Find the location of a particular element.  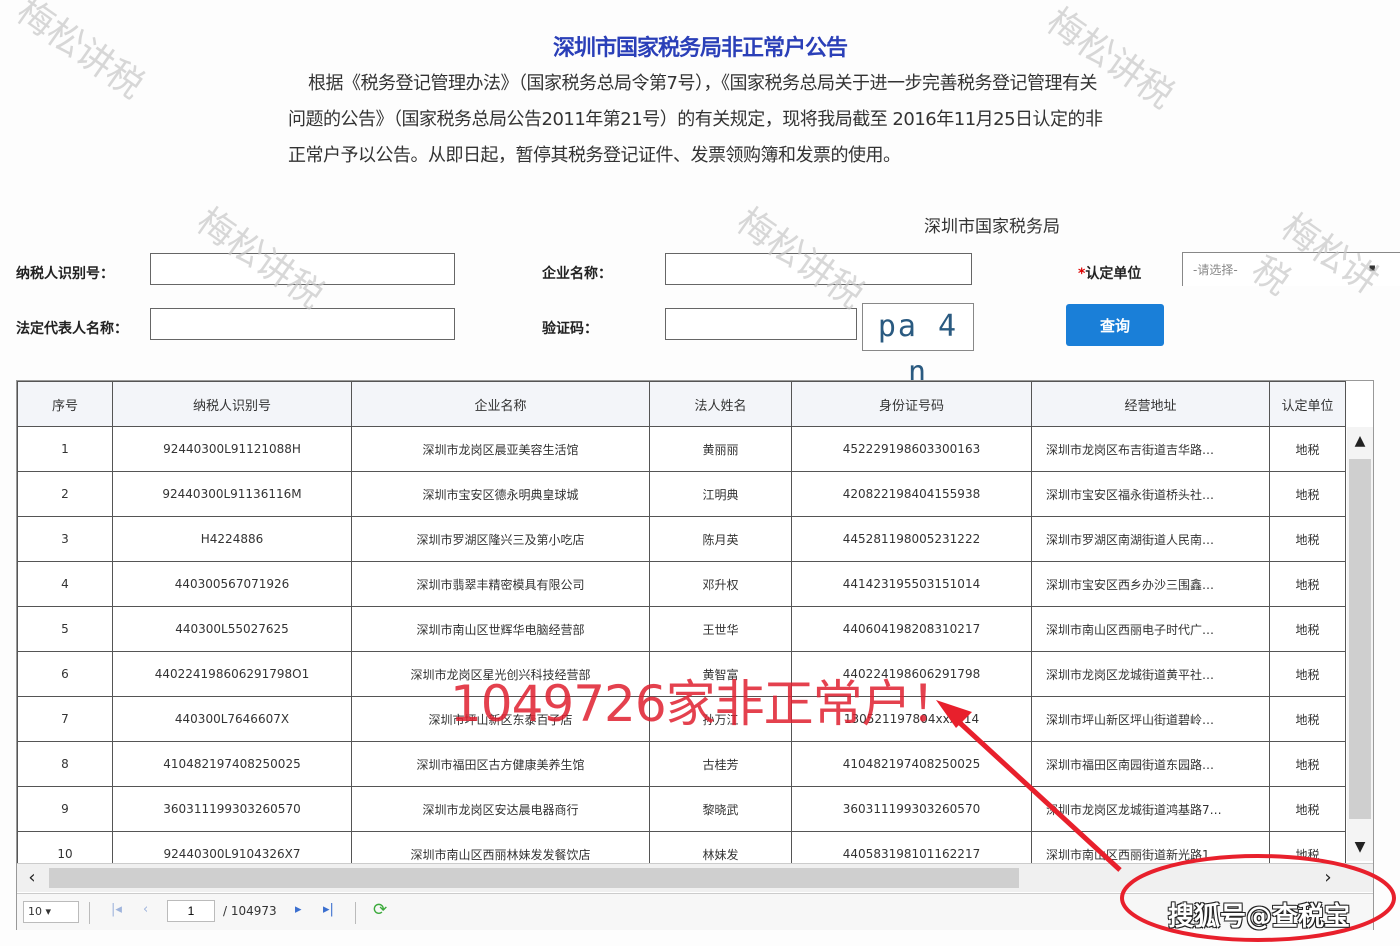

horizontal-scroll-thumb is located at coordinates (534, 878).